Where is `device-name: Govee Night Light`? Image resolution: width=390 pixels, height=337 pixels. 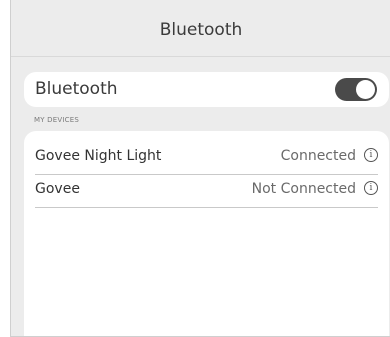 device-name: Govee Night Light is located at coordinates (98, 156).